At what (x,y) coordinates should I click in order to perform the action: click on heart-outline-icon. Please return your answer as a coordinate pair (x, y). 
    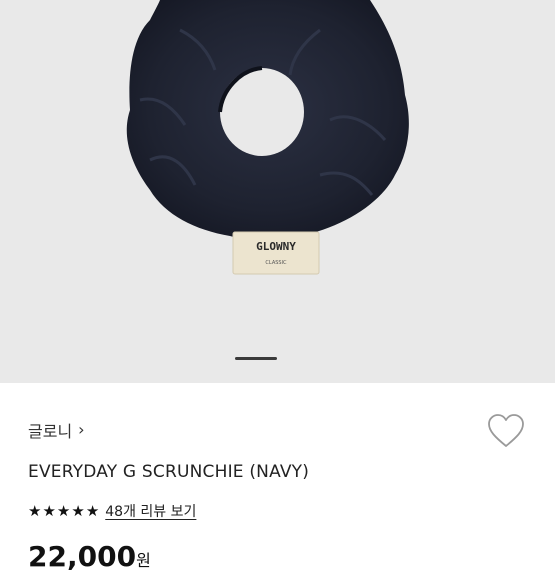
    Looking at the image, I should click on (506, 431).